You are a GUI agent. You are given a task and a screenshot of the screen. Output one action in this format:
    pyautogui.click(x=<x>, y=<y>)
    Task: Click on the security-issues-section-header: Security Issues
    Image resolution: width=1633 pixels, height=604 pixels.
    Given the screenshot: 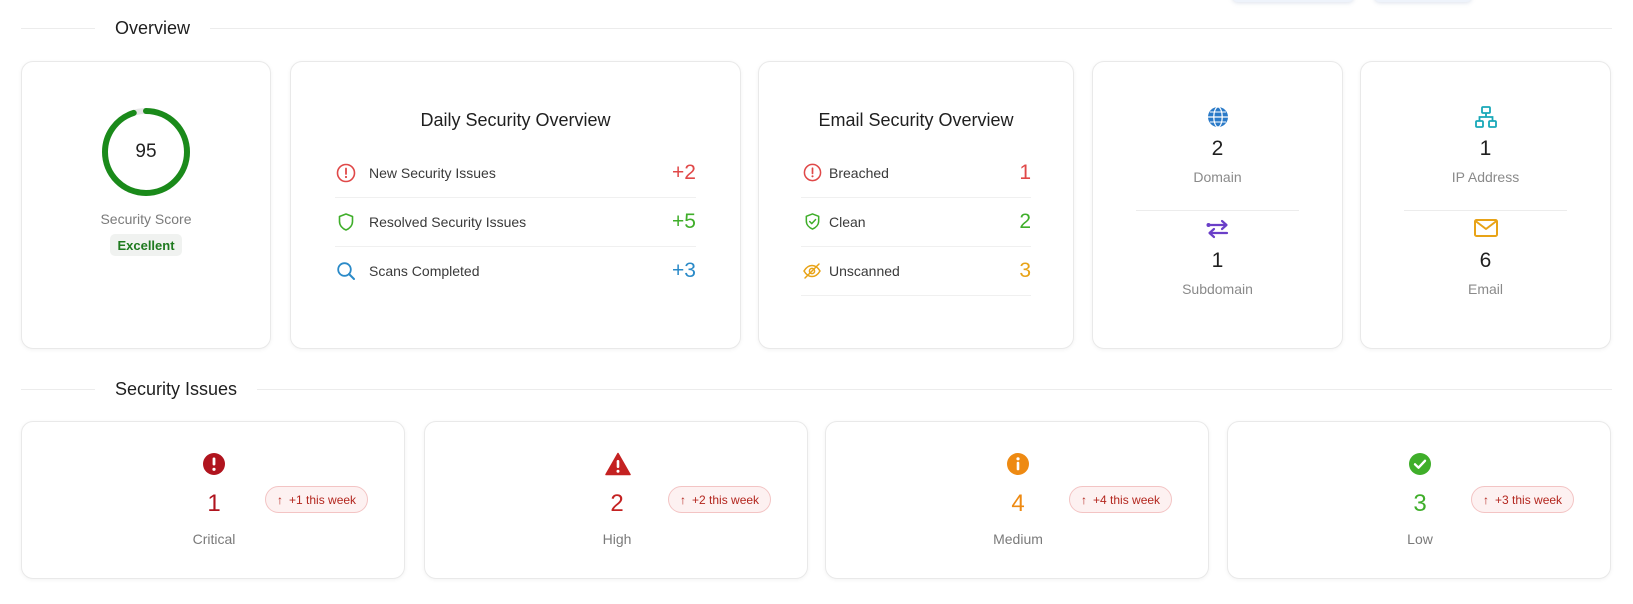 What is the action you would take?
    pyautogui.click(x=816, y=389)
    